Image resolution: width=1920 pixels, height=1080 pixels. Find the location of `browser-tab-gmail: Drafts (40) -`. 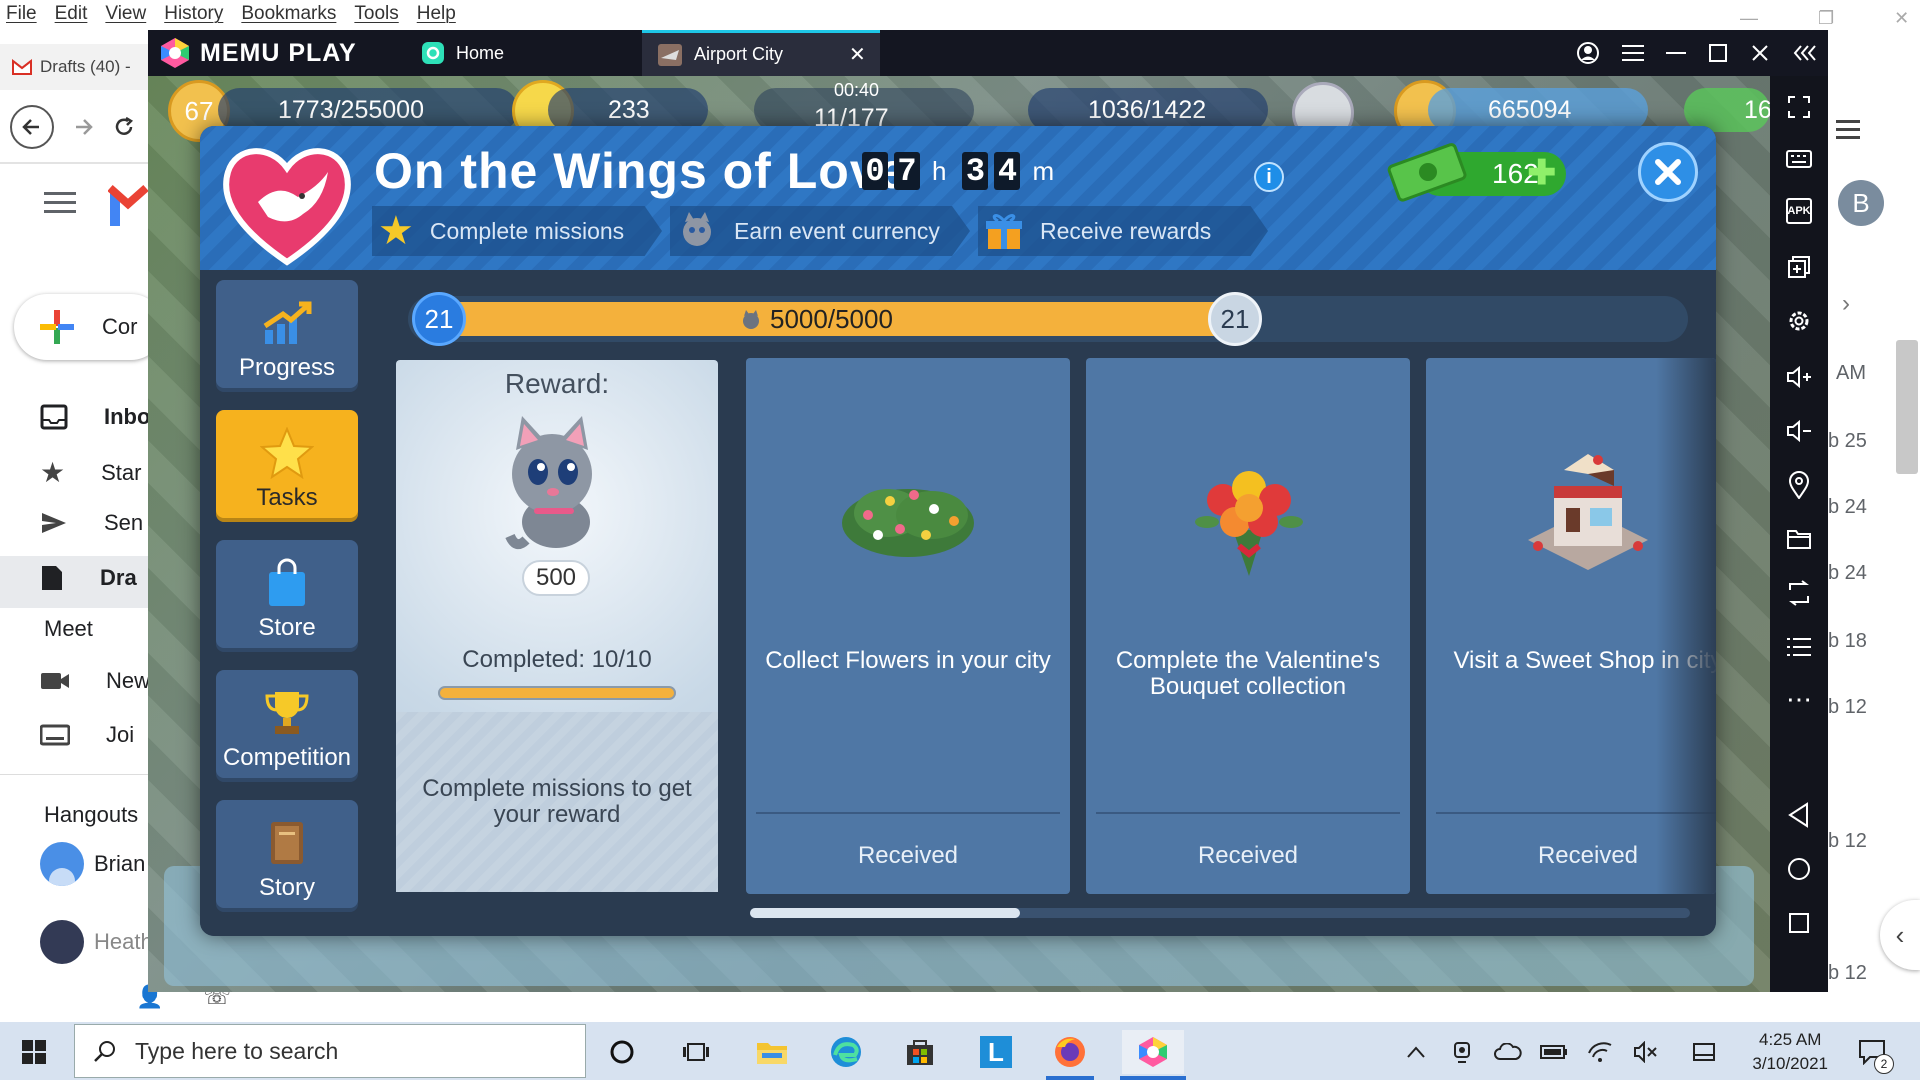

browser-tab-gmail: Drafts (40) - is located at coordinates (80, 67).